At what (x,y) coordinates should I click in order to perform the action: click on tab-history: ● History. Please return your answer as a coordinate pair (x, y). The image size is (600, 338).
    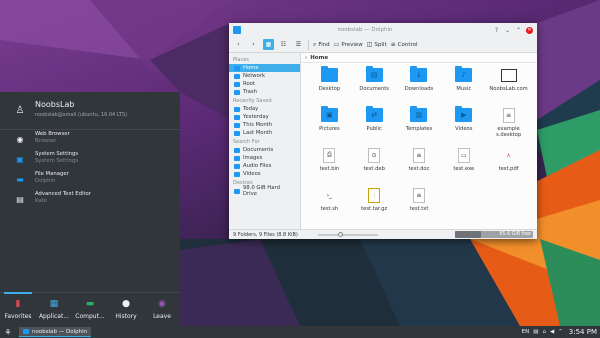
    Looking at the image, I should click on (126, 309).